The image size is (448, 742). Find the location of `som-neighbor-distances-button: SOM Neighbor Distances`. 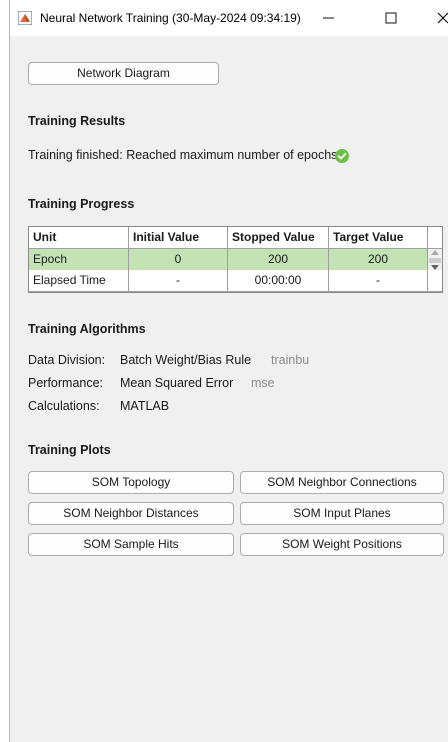

som-neighbor-distances-button: SOM Neighbor Distances is located at coordinates (131, 513).